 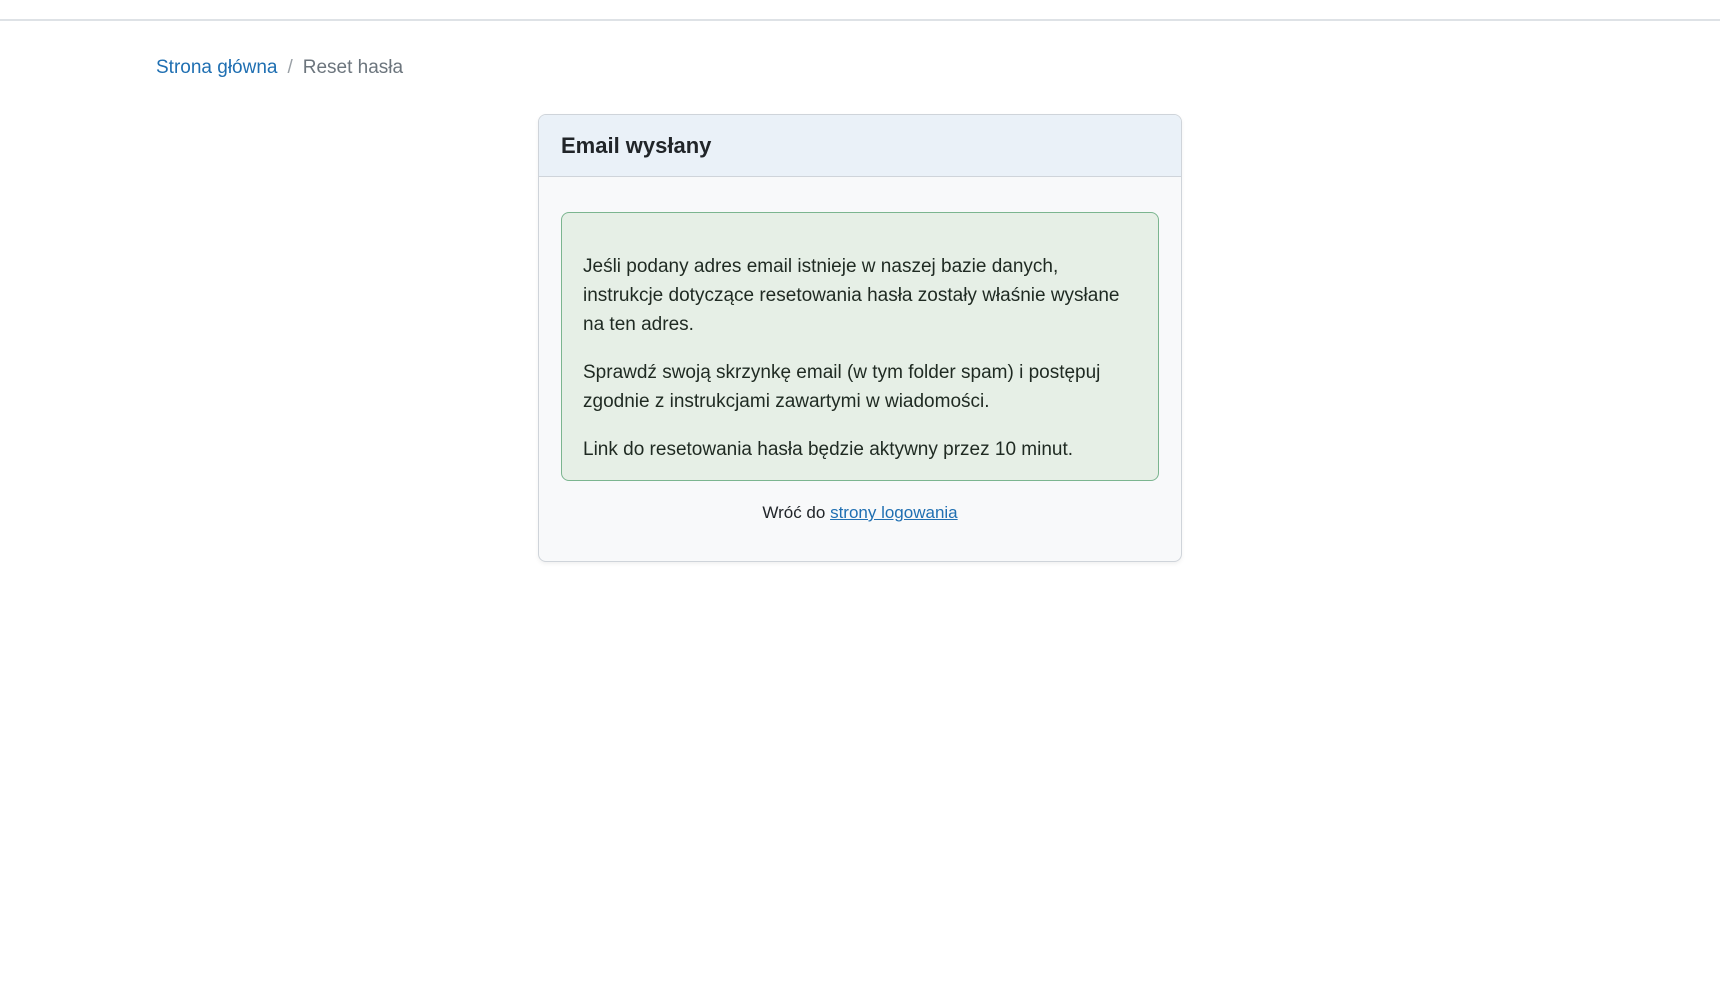 I want to click on back-prefix: Wróć do, so click(x=796, y=512).